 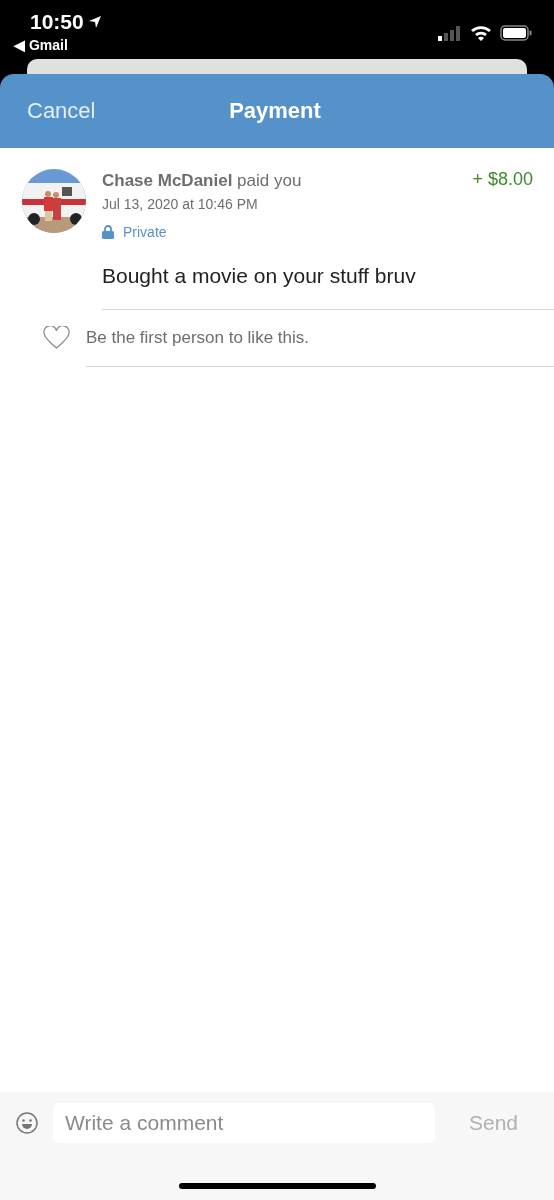 I want to click on battery-icon, so click(x=516, y=33).